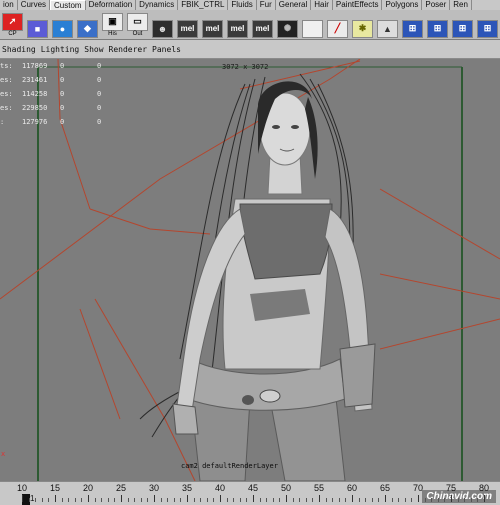 The width and height of the screenshot is (500, 505). I want to click on cube-icon: ■, so click(37, 25).